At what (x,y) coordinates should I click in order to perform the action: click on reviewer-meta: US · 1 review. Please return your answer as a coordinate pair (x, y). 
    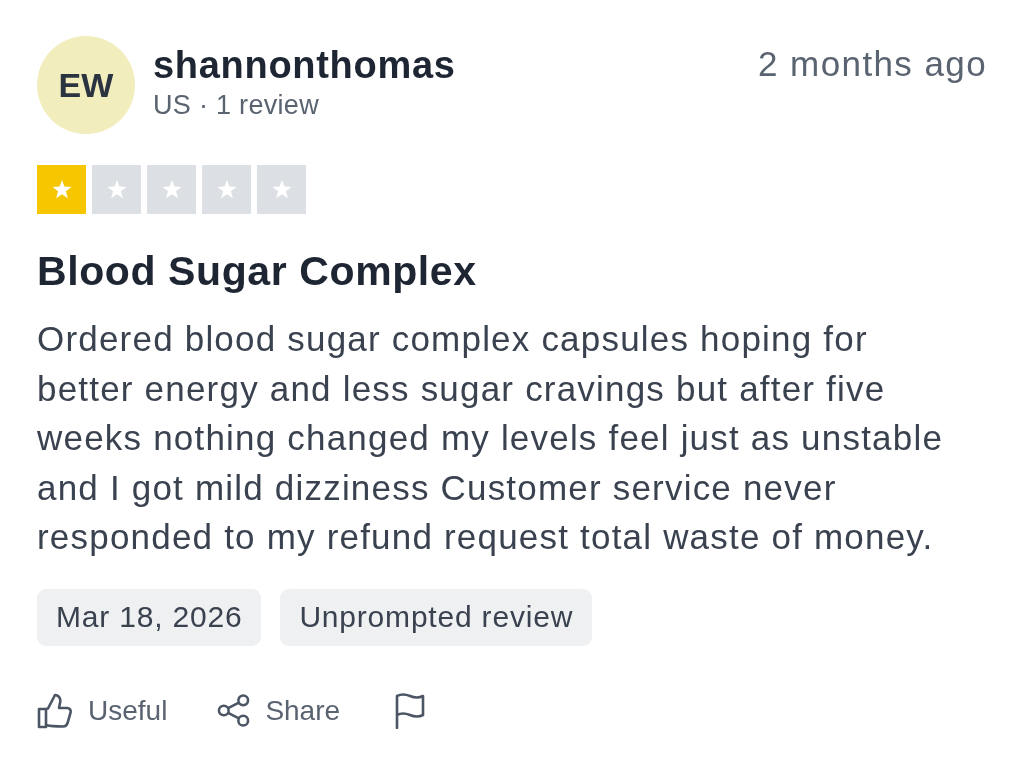
    Looking at the image, I should click on (236, 105).